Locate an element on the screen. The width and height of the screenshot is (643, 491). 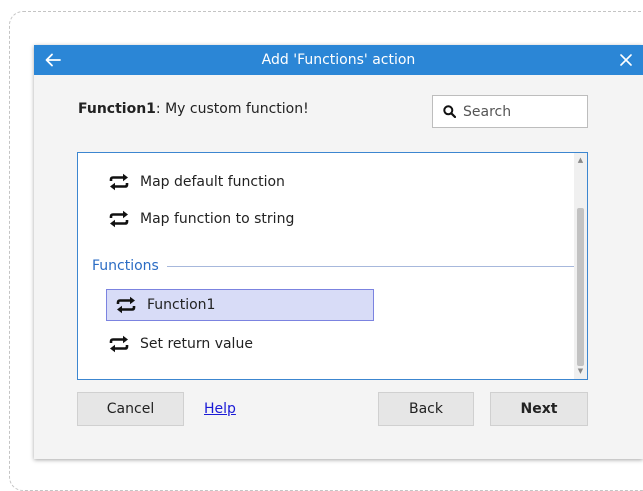
vertical-scrollbar: ▲ ▼ is located at coordinates (580, 266).